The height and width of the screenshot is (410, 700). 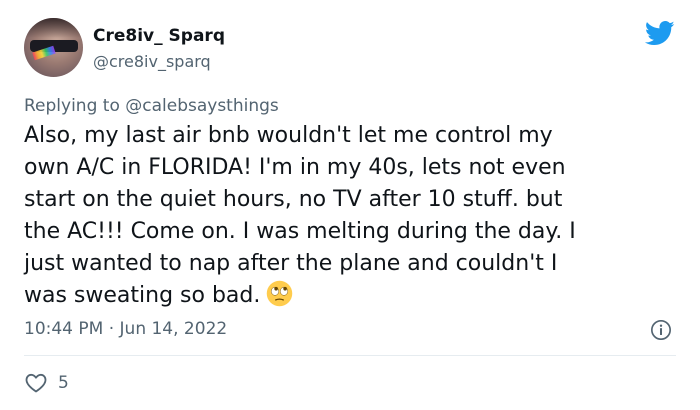 I want to click on twitter-bird-icon, so click(x=660, y=33).